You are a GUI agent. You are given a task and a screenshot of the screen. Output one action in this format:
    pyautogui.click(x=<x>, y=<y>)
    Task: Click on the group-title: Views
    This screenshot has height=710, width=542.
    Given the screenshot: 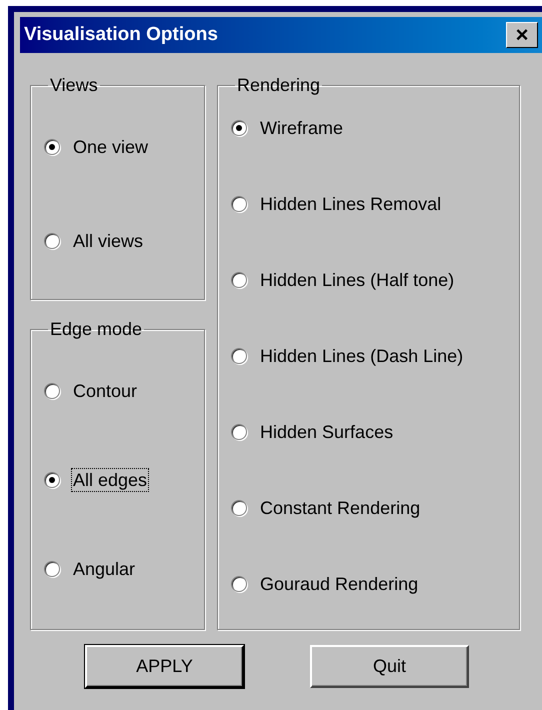 What is the action you would take?
    pyautogui.click(x=74, y=85)
    